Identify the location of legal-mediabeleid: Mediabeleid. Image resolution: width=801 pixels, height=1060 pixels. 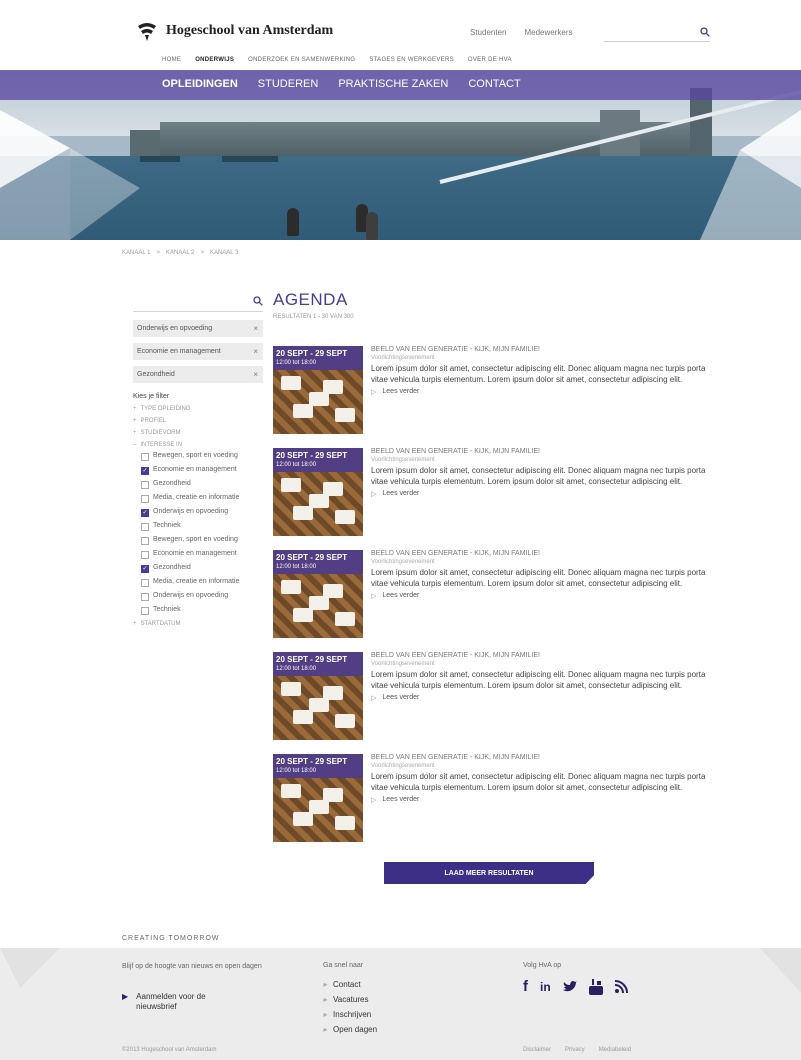
(615, 1050).